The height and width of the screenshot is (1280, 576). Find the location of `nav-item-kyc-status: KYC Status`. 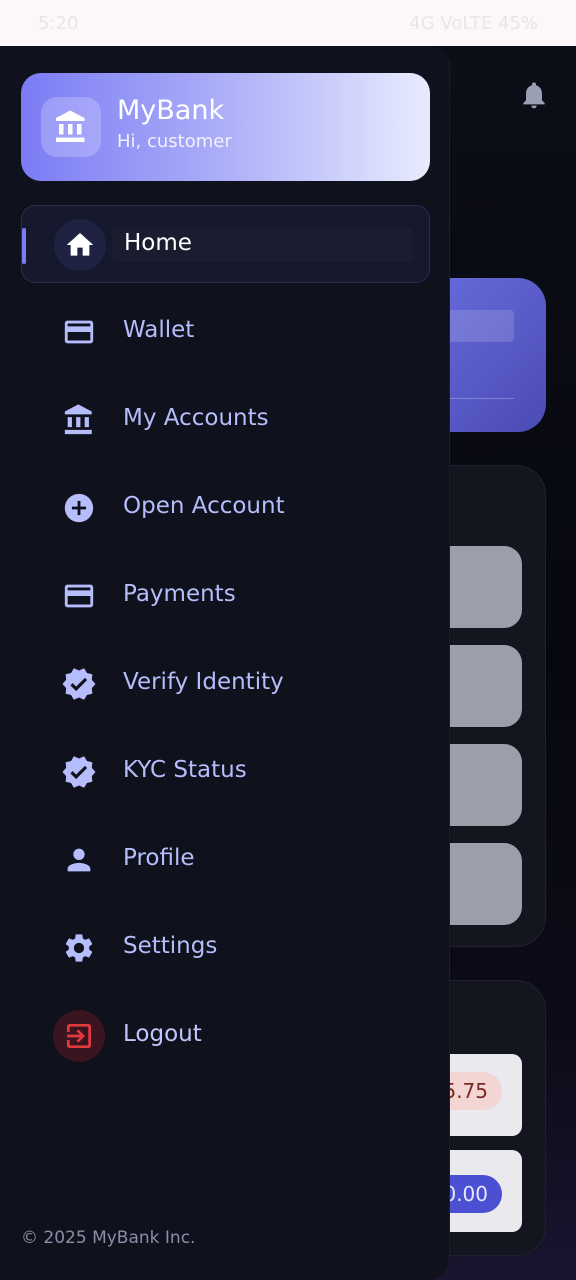

nav-item-kyc-status: KYC Status is located at coordinates (225, 772).